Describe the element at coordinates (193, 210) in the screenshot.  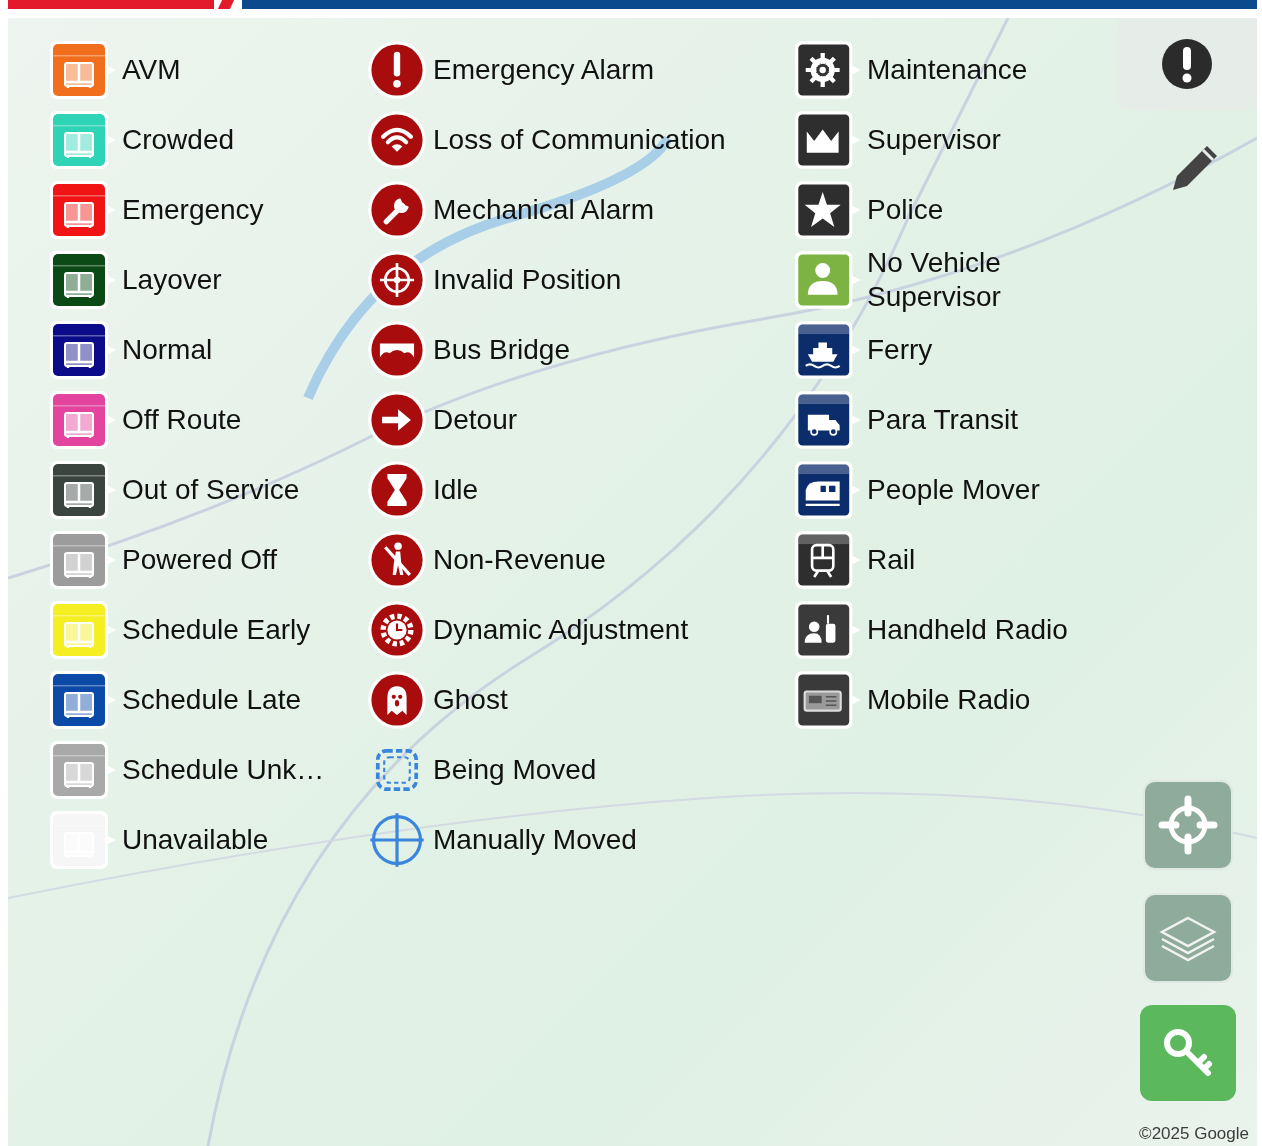
I see `legend-label: Emergency` at that location.